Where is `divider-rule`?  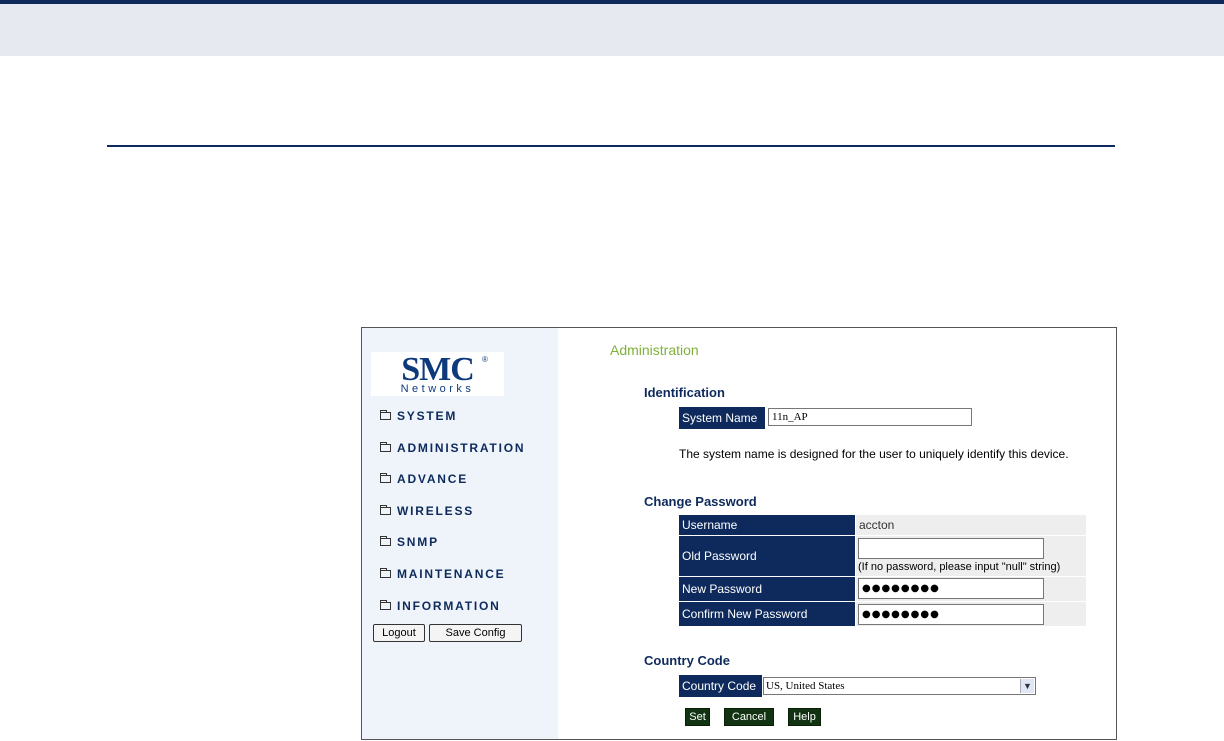
divider-rule is located at coordinates (611, 146).